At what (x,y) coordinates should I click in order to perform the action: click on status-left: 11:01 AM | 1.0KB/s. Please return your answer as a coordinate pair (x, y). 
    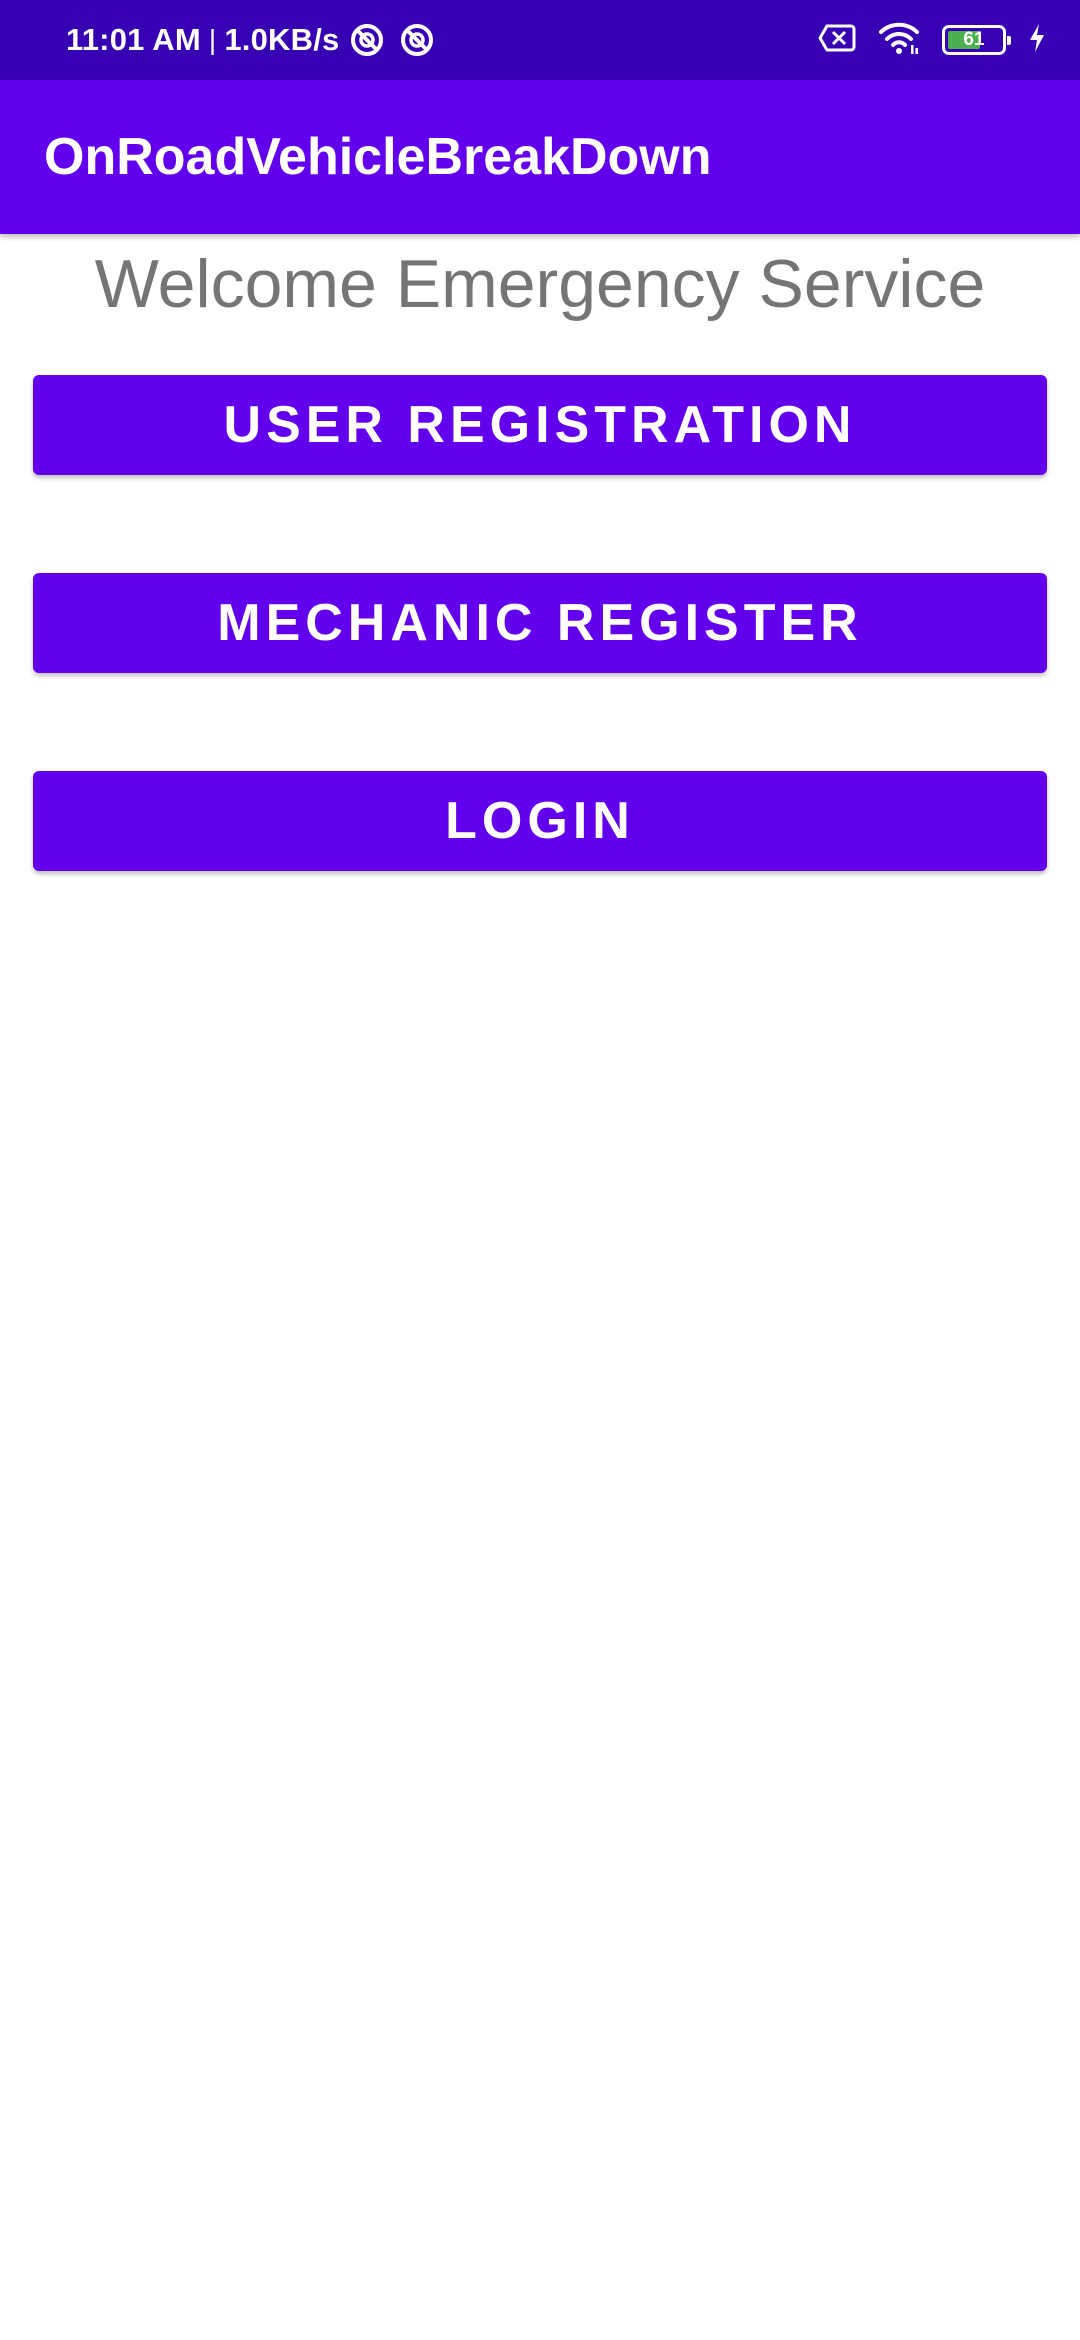
    Looking at the image, I should click on (250, 40).